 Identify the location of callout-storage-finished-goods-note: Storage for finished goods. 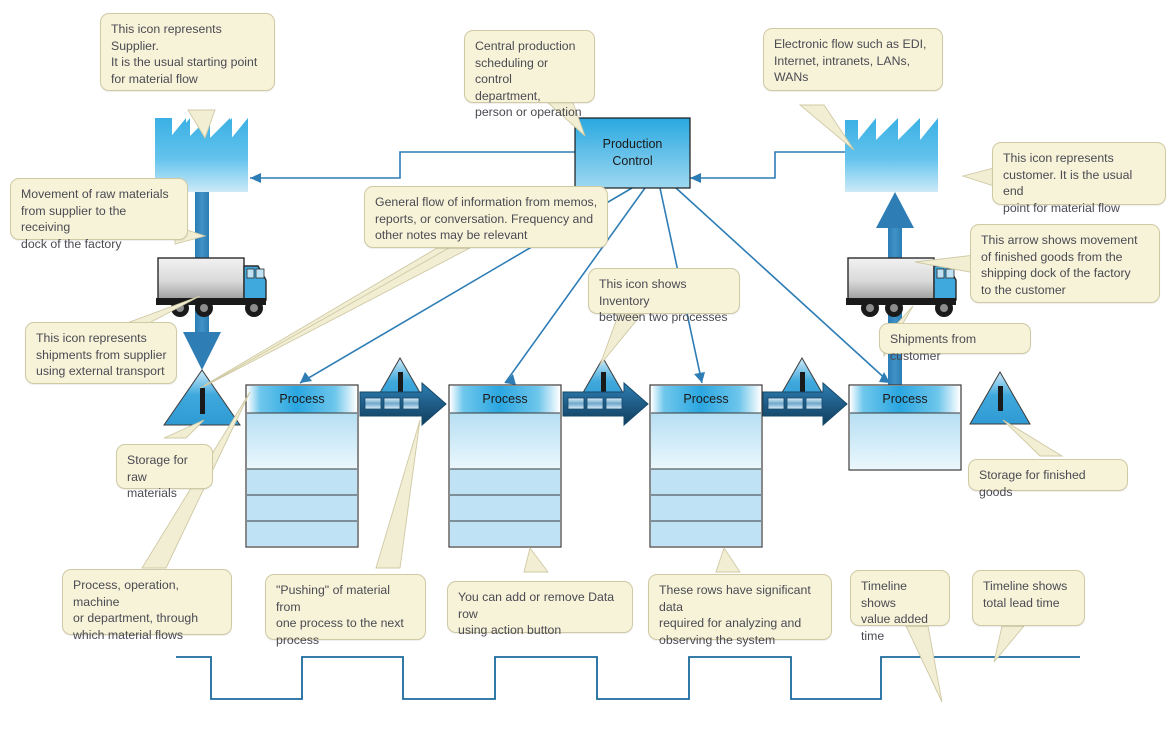
(1048, 479).